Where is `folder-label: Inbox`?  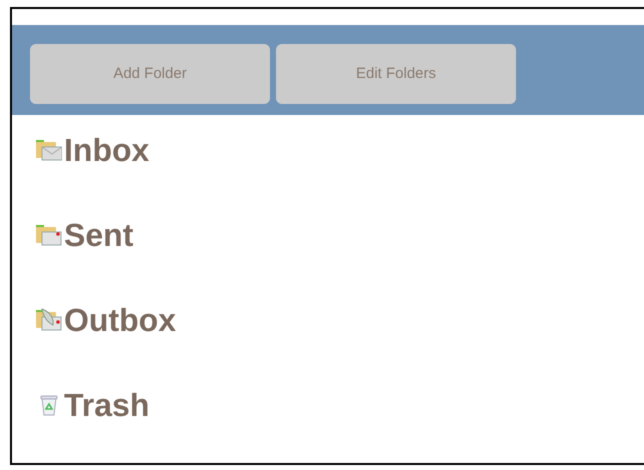
folder-label: Inbox is located at coordinates (107, 150).